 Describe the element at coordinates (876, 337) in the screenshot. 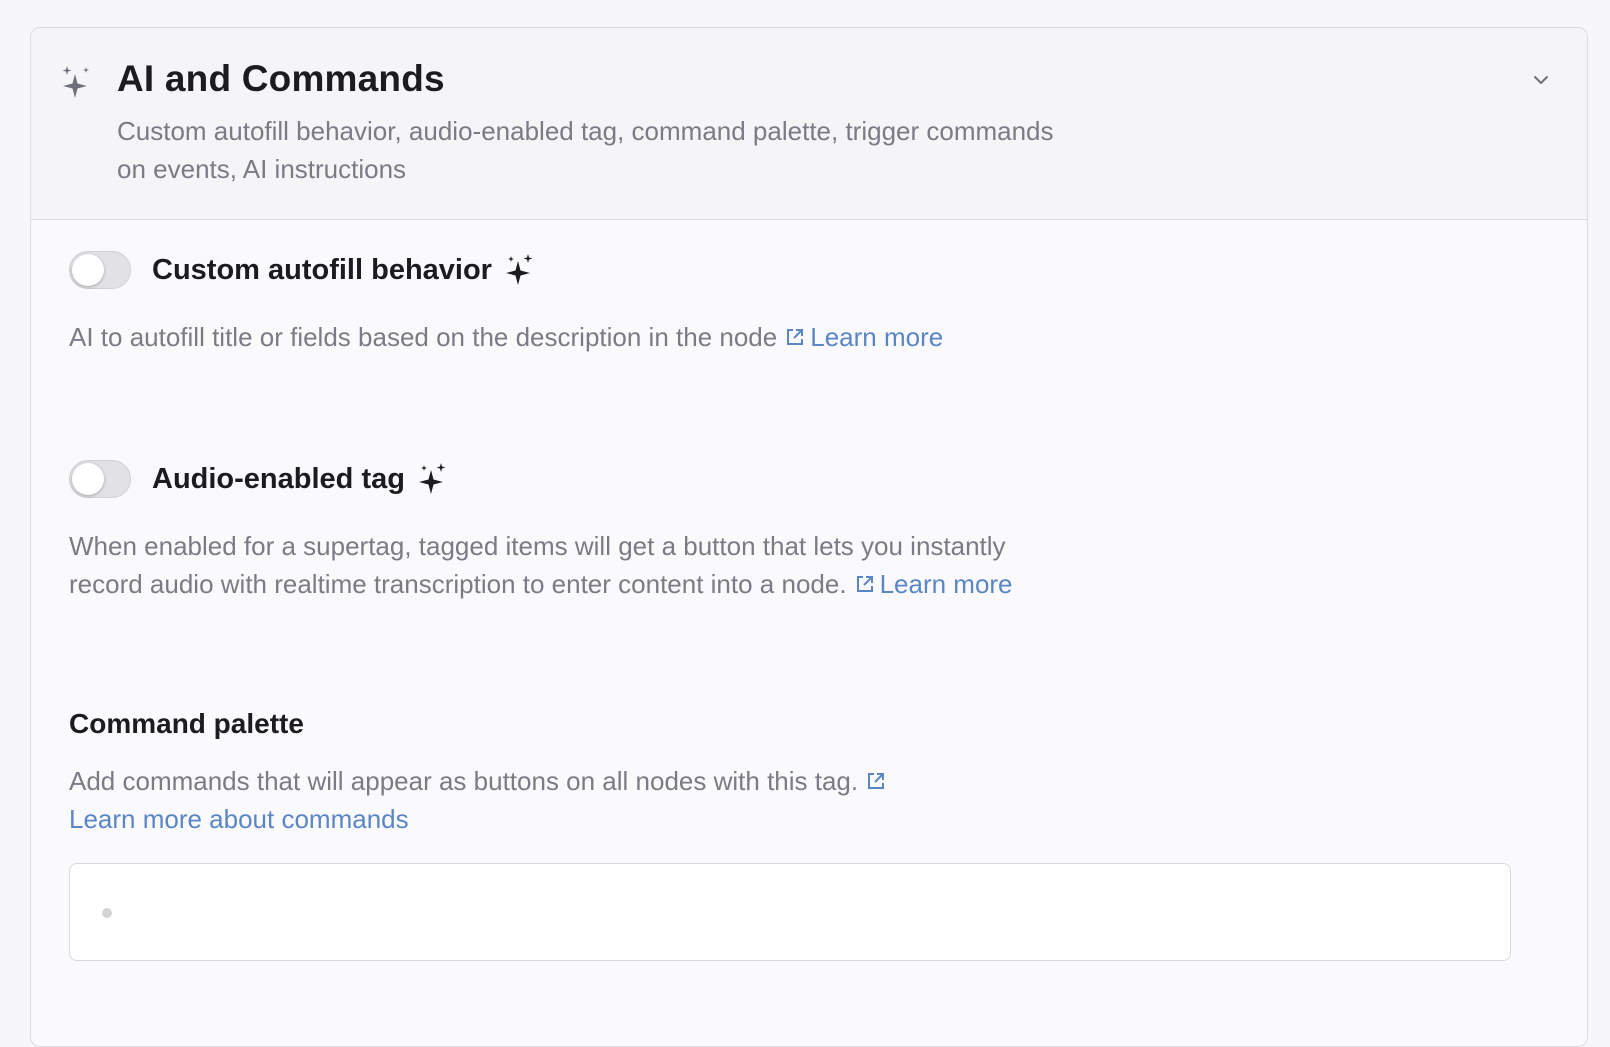

I see `autofill-learn-more-link: Learn more` at that location.